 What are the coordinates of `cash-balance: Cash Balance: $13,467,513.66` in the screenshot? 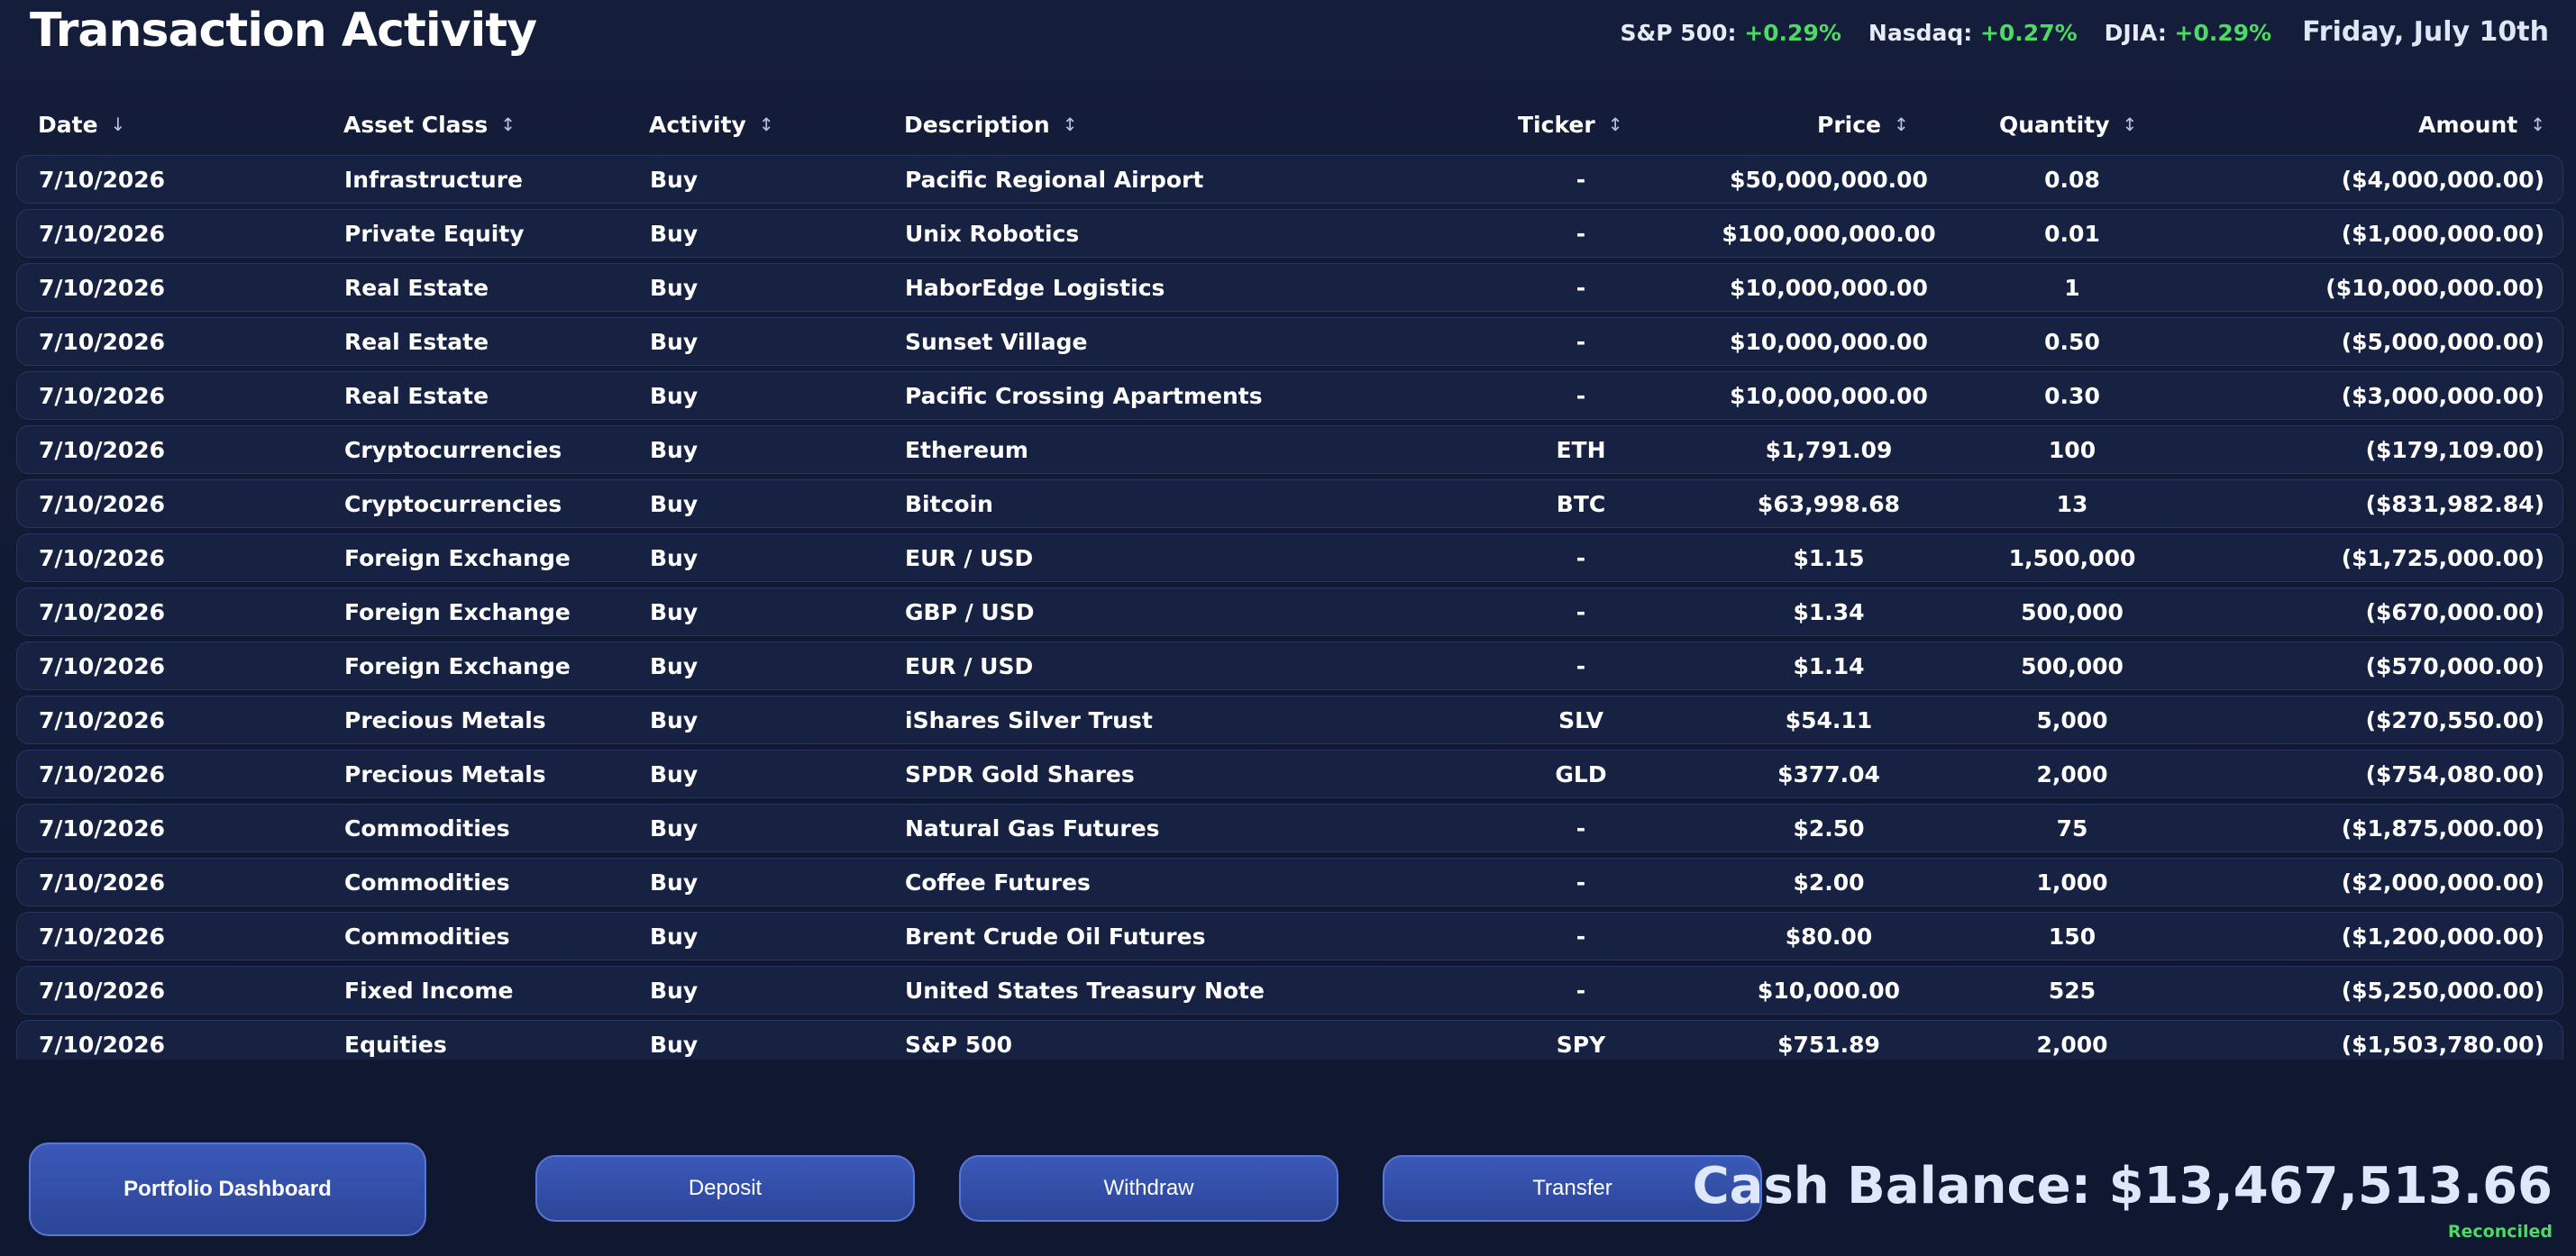 It's located at (2122, 1186).